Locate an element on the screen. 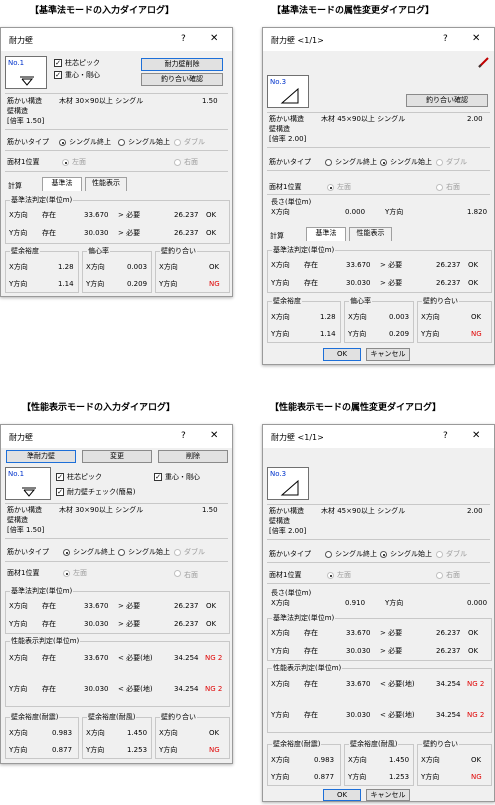 The image size is (495, 805). margin-wind-group: 壁余裕度(耐風) X方向 1.450 Y方向 1.253 is located at coordinates (117, 735).